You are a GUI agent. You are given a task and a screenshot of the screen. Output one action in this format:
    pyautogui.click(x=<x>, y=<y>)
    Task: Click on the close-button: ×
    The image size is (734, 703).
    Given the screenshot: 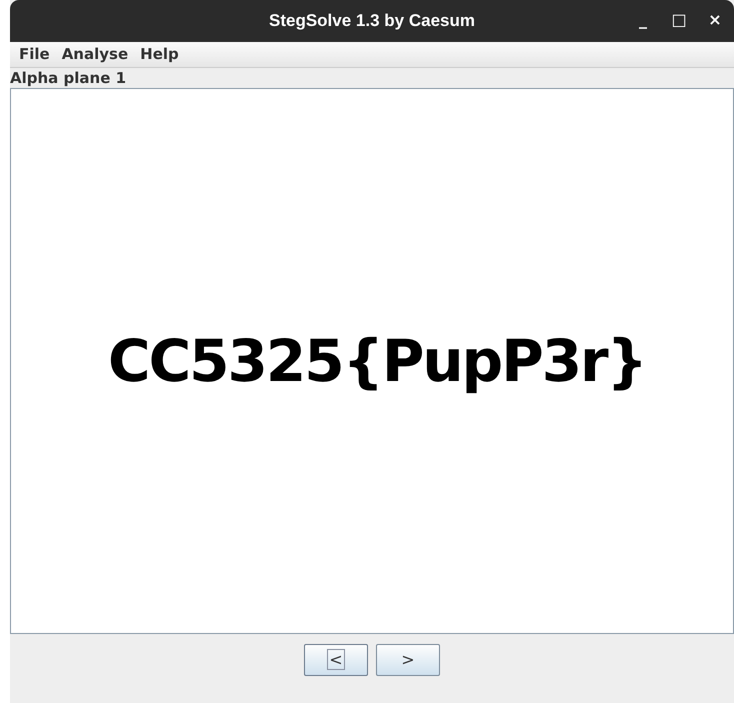 What is the action you would take?
    pyautogui.click(x=715, y=20)
    